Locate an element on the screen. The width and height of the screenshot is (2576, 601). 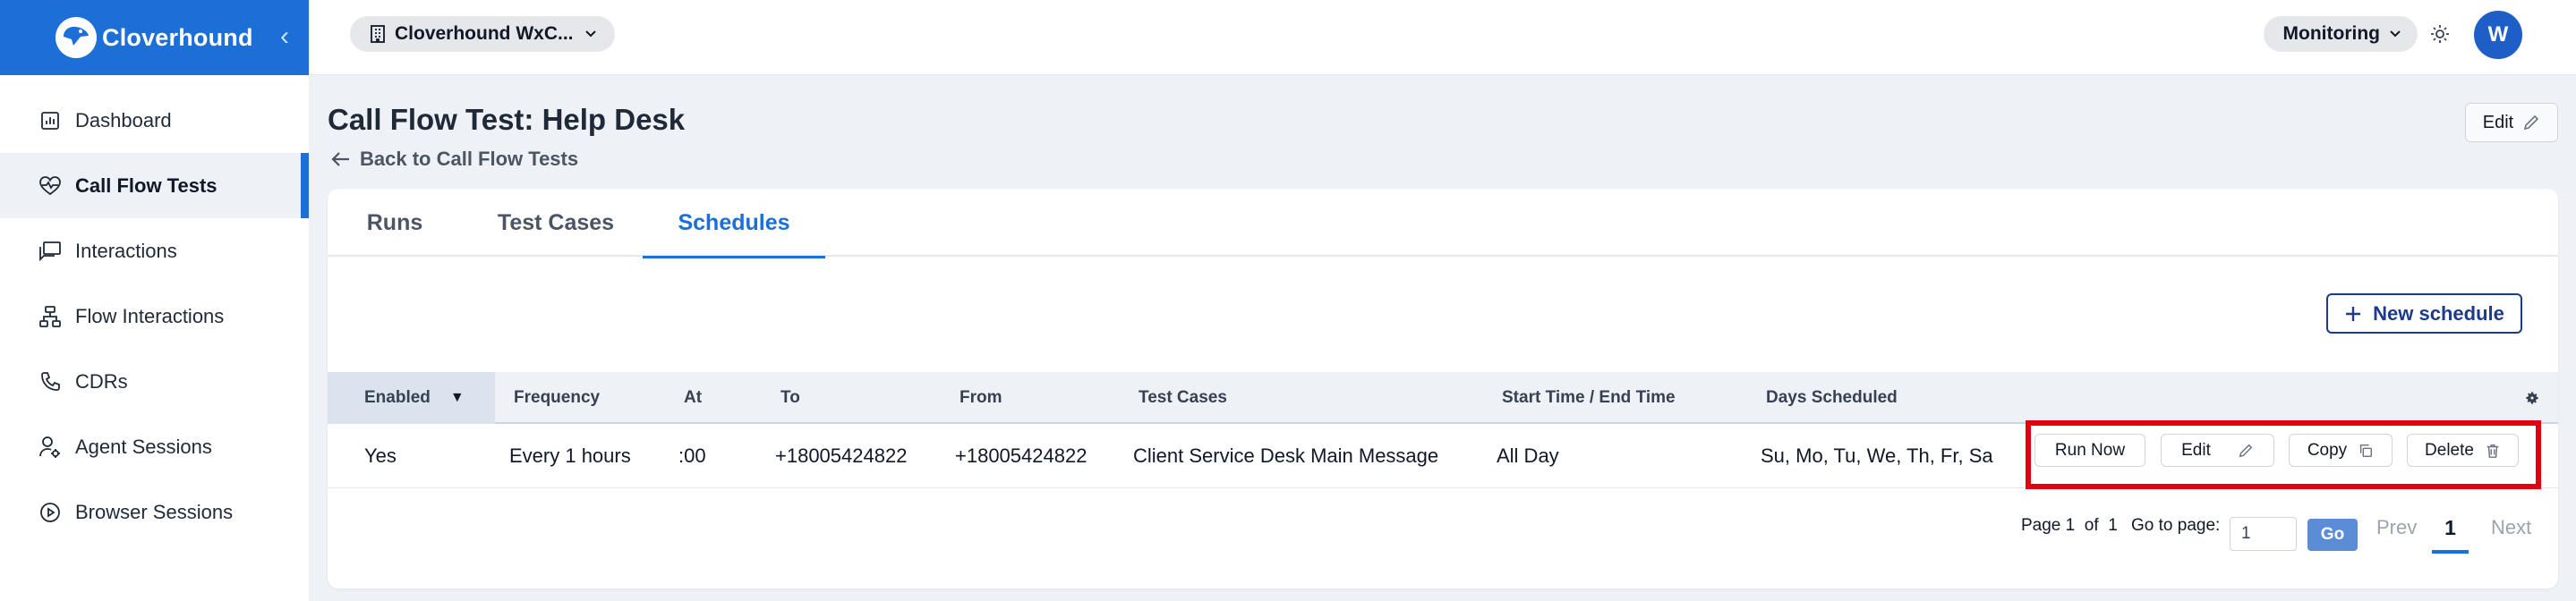
user-avatar: W is located at coordinates (2498, 35).